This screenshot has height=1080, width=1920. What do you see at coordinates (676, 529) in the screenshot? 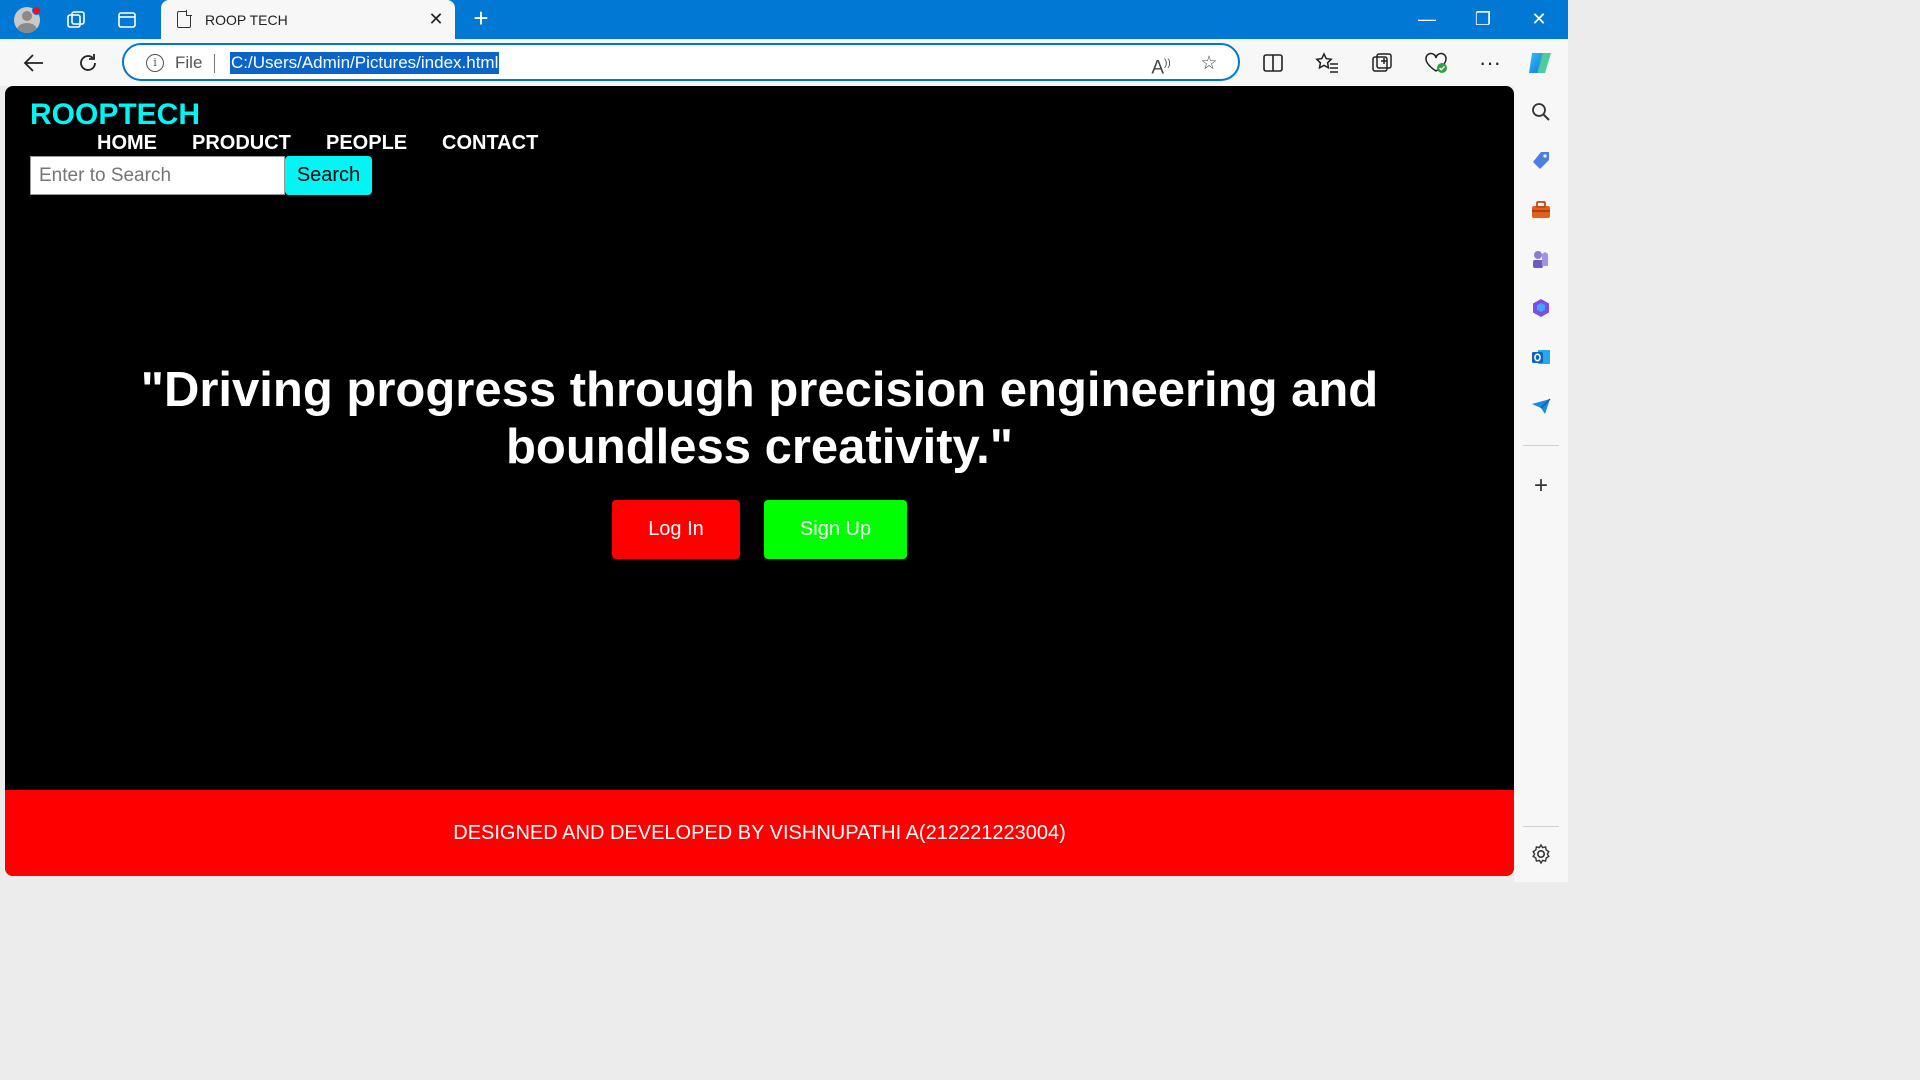
I see `login-button: Log In` at bounding box center [676, 529].